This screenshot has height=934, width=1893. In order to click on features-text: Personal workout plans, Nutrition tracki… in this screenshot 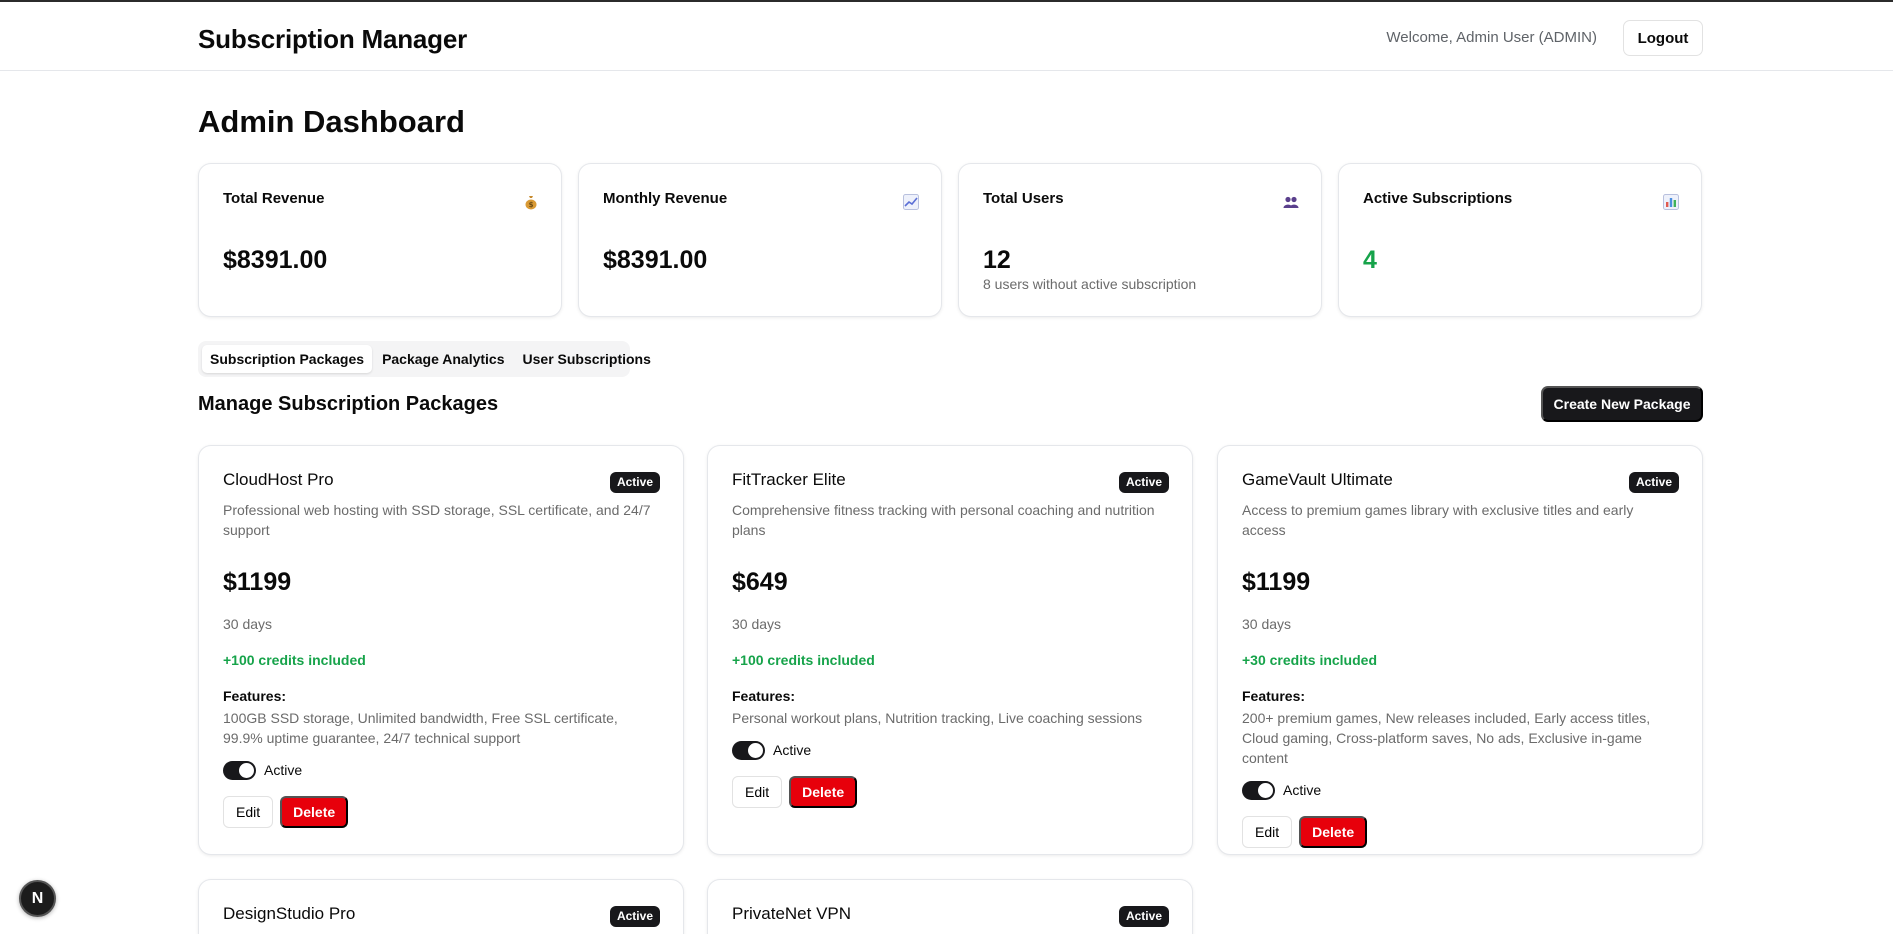, I will do `click(937, 718)`.